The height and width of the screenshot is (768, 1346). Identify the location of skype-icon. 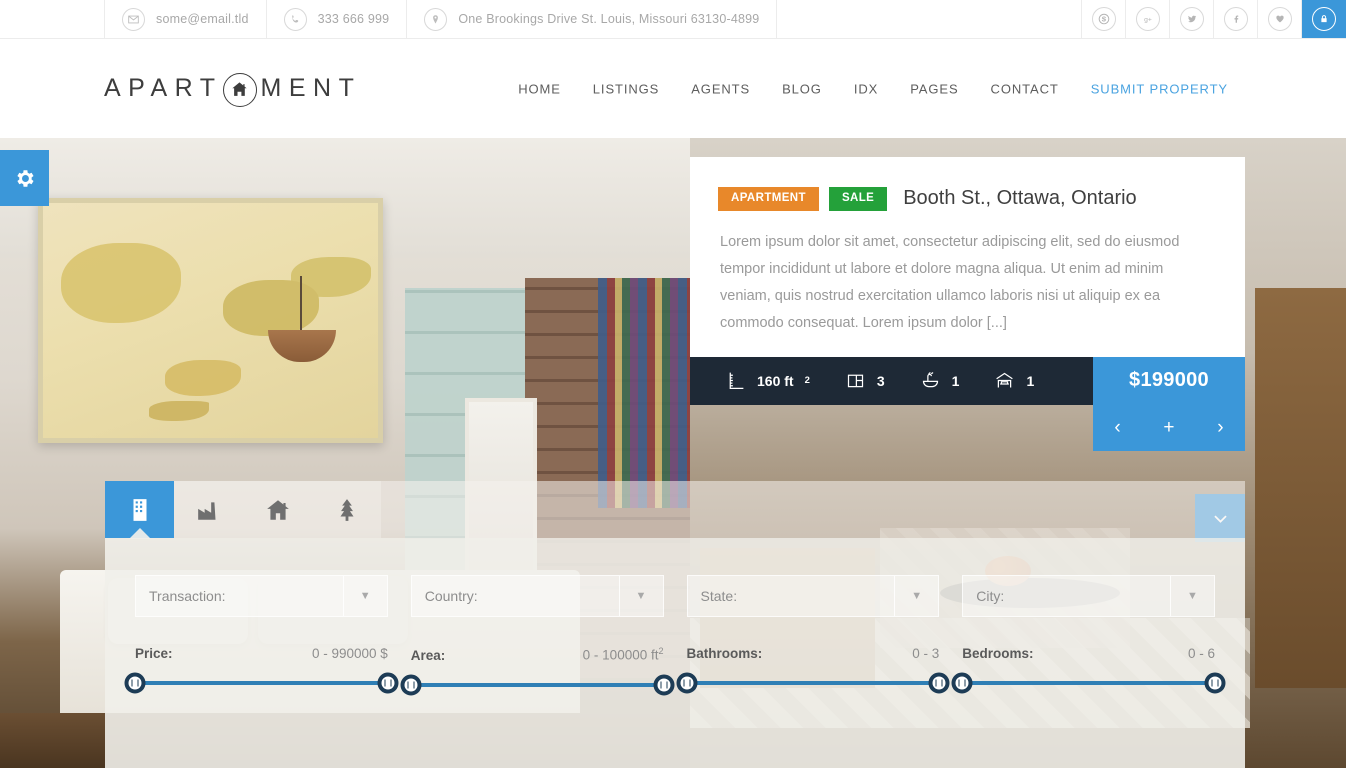
(1103, 19).